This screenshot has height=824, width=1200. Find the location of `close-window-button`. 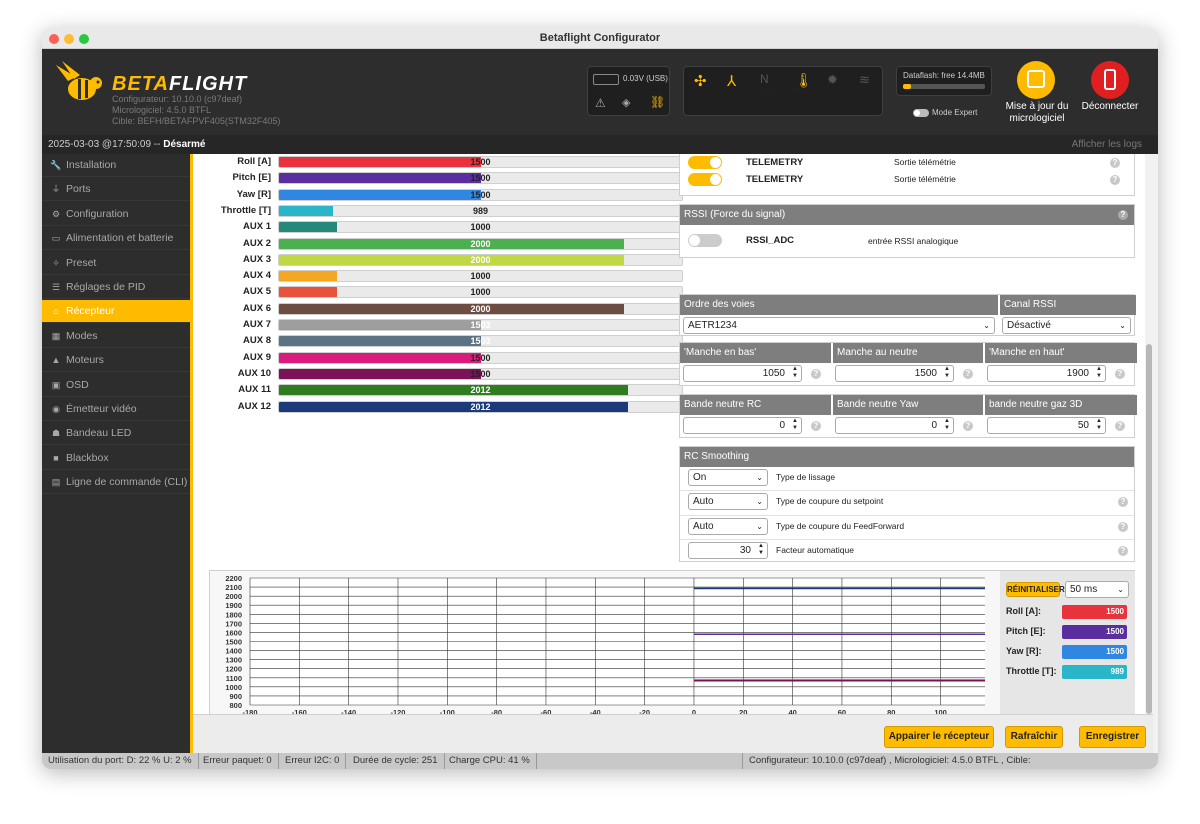

close-window-button is located at coordinates (54, 39).